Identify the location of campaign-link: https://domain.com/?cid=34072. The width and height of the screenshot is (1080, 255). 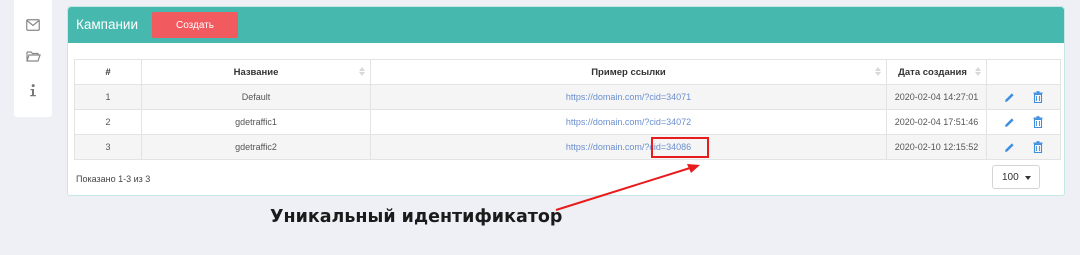
(628, 122).